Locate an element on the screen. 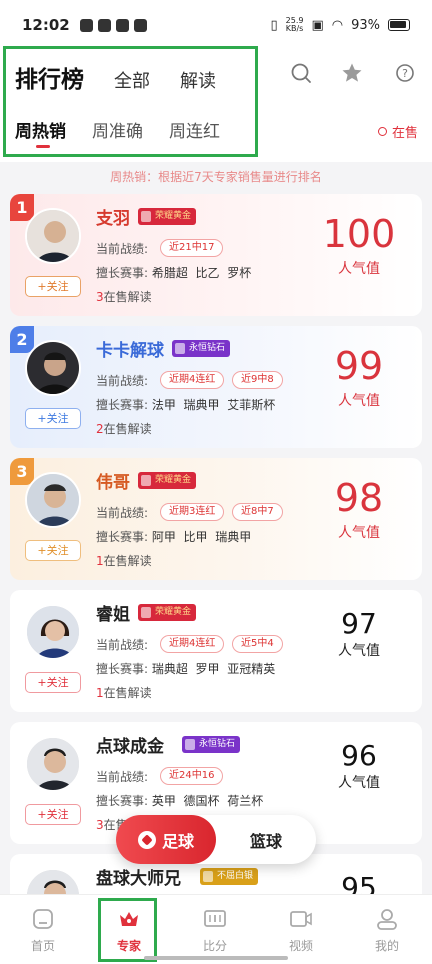 This screenshot has width=432, height=964. record-chip: 近期3连红 is located at coordinates (192, 512).